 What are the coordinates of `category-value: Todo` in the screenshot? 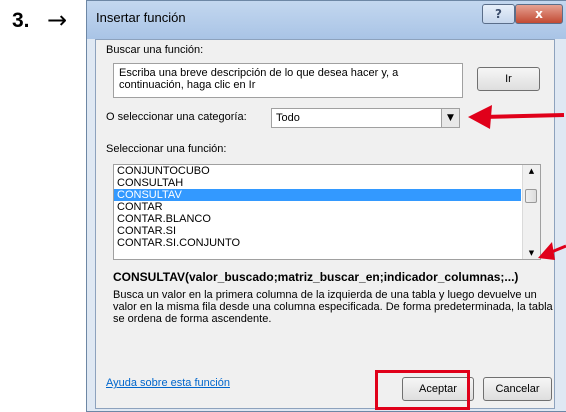 It's located at (288, 118).